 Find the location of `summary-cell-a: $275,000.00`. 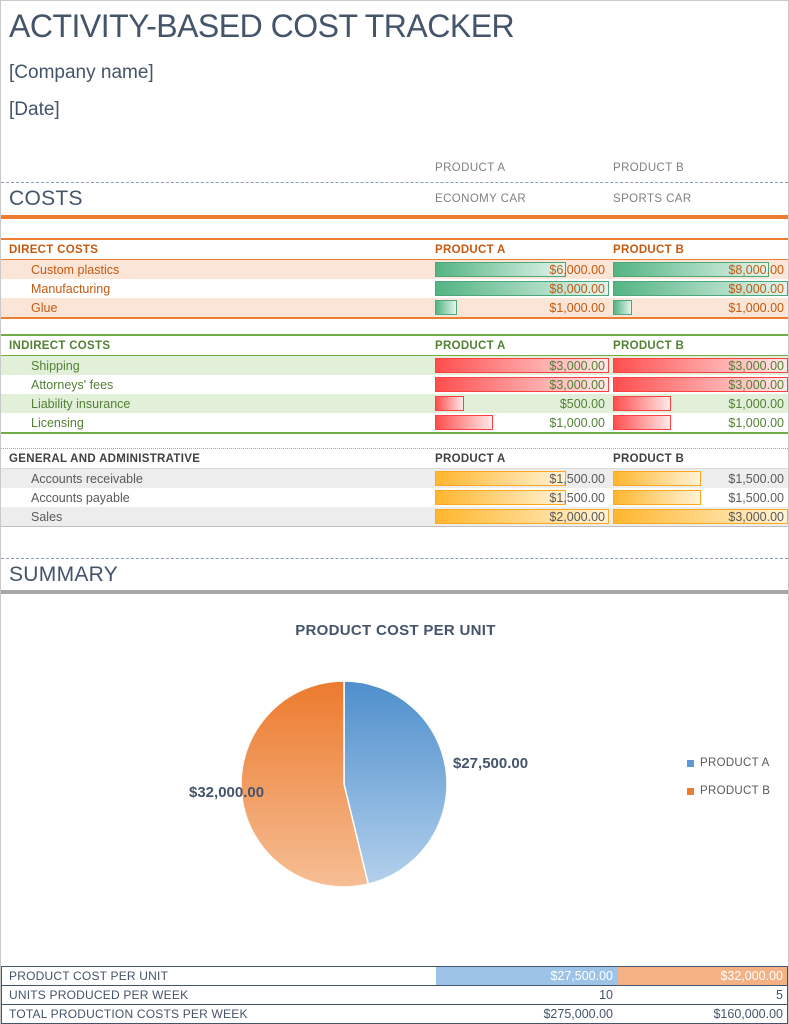

summary-cell-a: $275,000.00 is located at coordinates (526, 1014).